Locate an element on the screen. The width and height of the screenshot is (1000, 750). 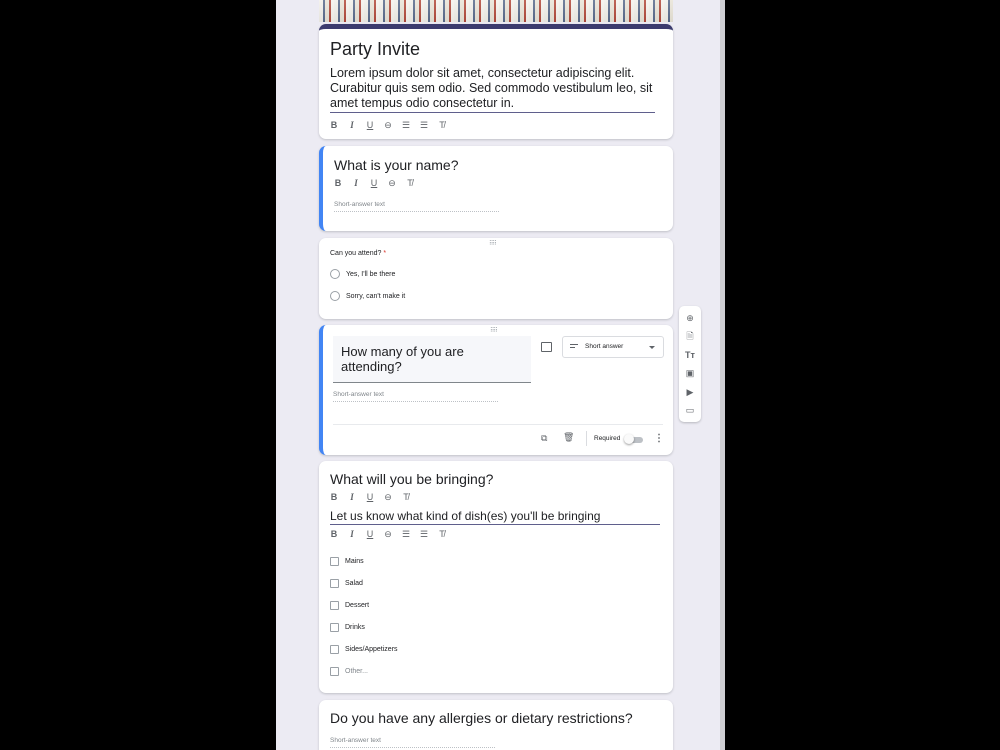
header-banner-image is located at coordinates (496, 11).